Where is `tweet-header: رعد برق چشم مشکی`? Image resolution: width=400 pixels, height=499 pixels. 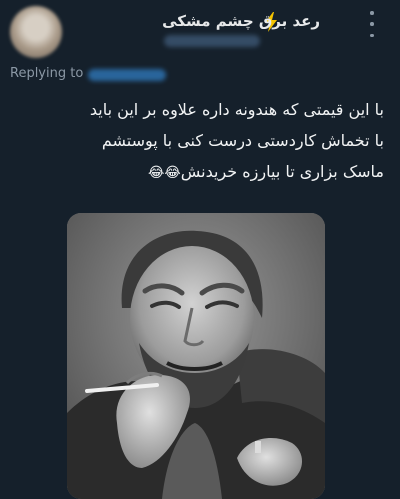 tweet-header: رعد برق چشم مشکی is located at coordinates (224, 28).